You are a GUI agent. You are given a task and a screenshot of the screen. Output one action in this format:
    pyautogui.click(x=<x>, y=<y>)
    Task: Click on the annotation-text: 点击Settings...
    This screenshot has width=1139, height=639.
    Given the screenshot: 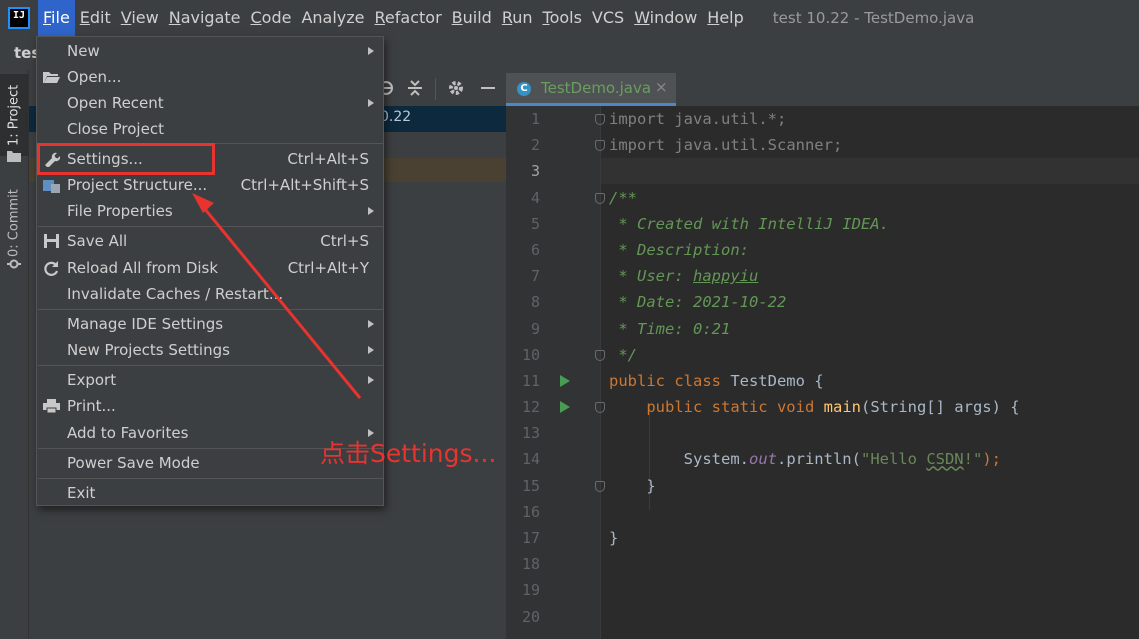 What is the action you would take?
    pyautogui.click(x=408, y=453)
    